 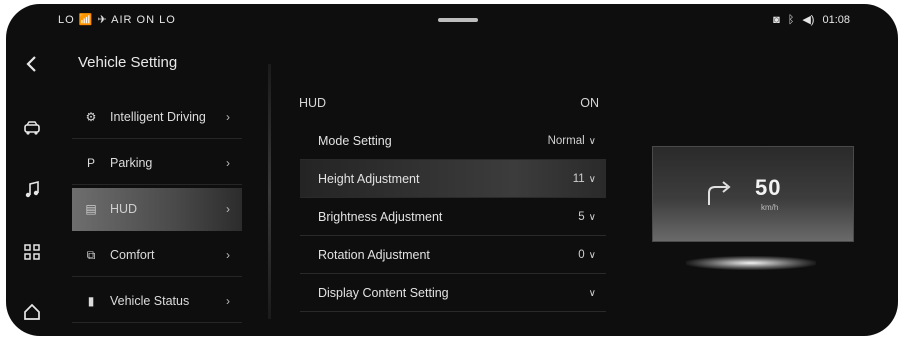 I want to click on car-icon, so click(x=32, y=128).